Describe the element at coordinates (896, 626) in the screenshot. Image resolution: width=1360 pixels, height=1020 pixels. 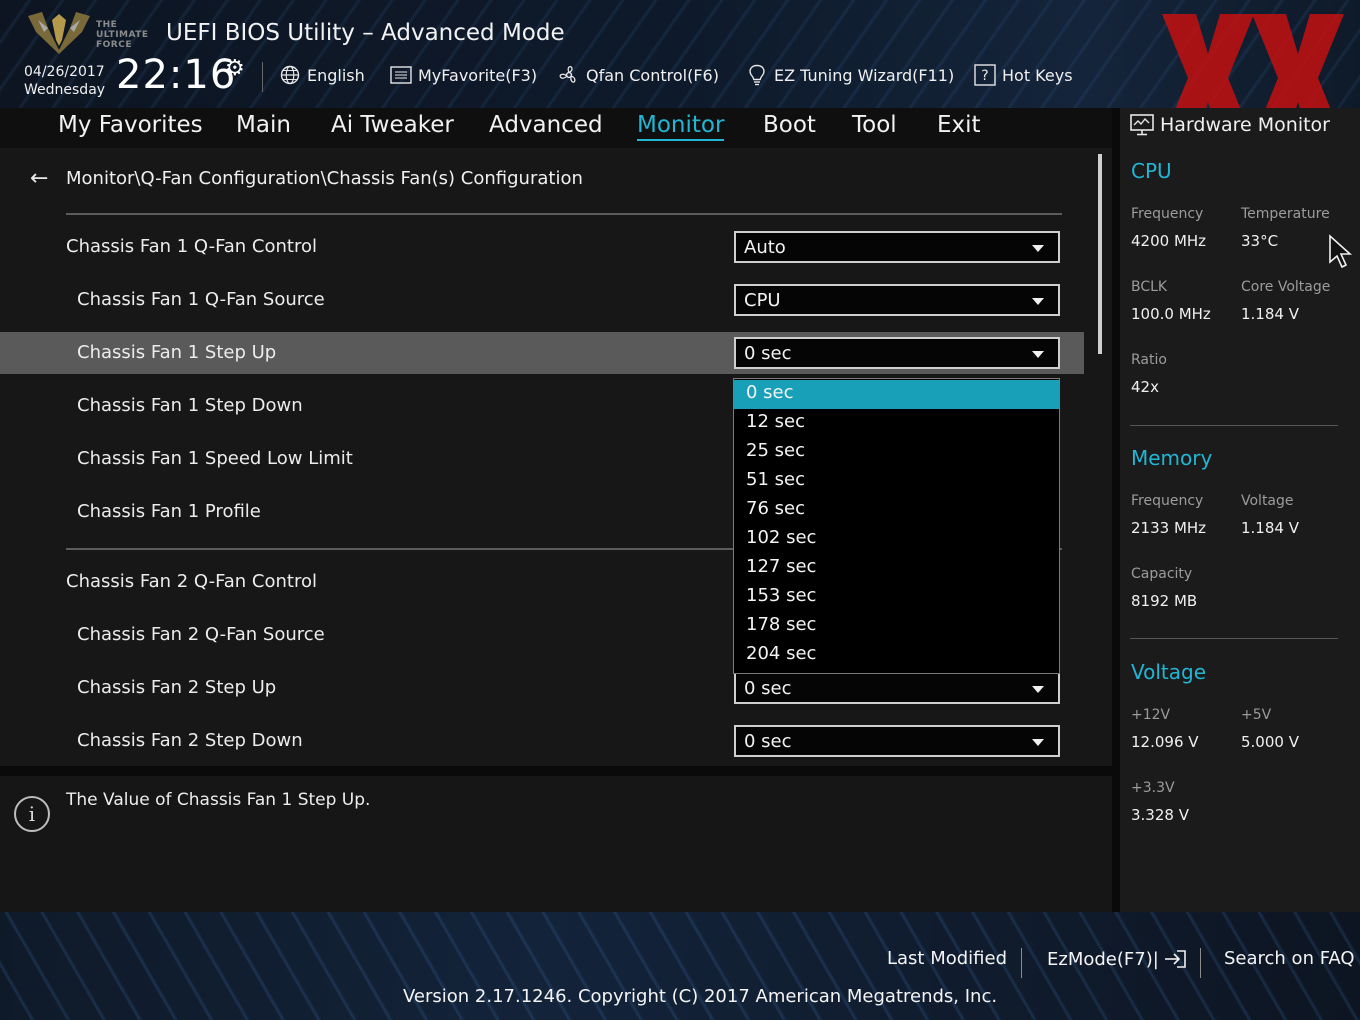
I see `option-item: 178 sec` at that location.